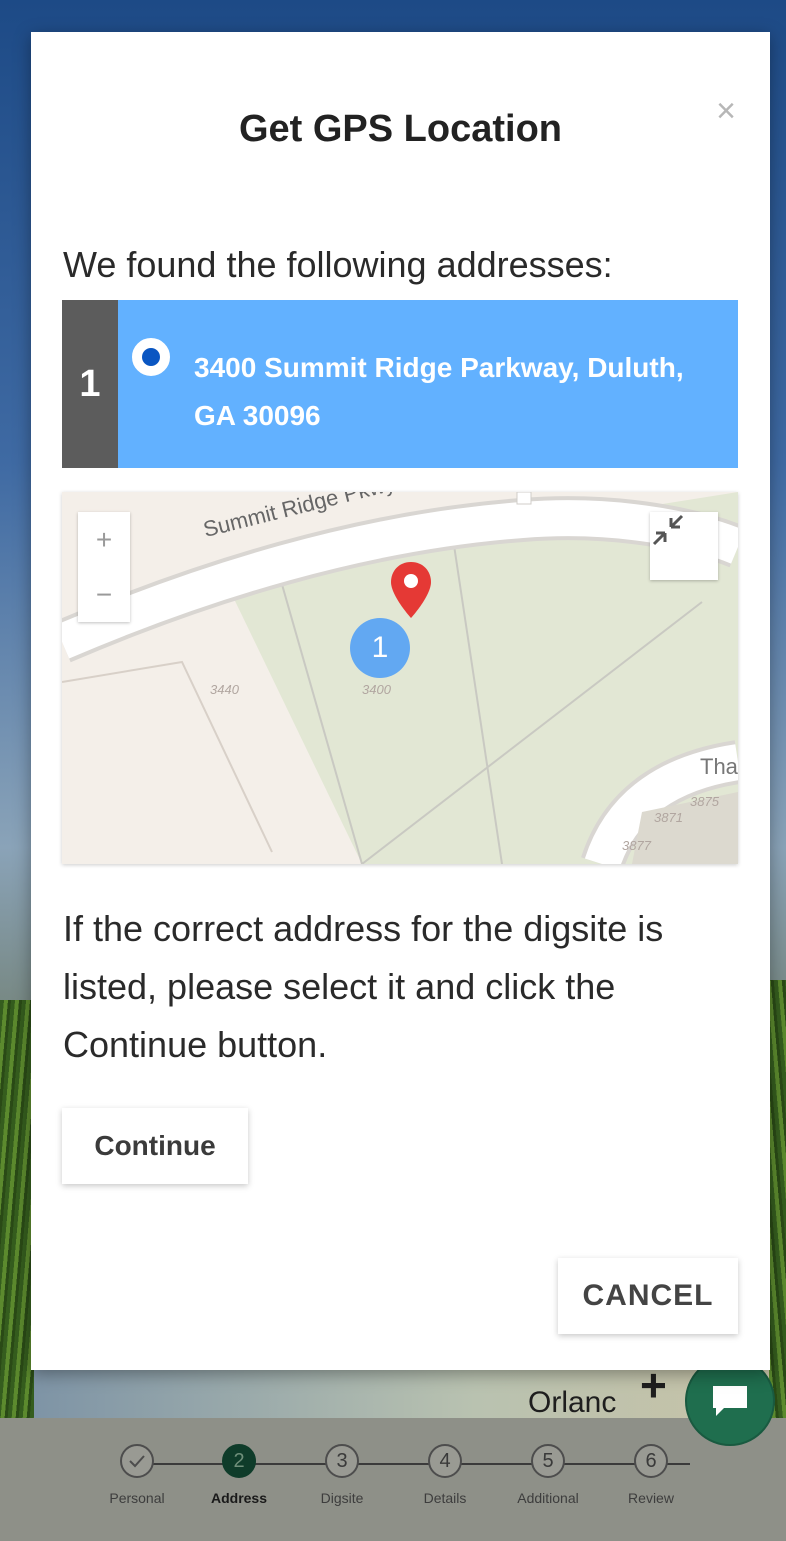  Describe the element at coordinates (376, 689) in the screenshot. I see `parcel-label: 3400` at that location.